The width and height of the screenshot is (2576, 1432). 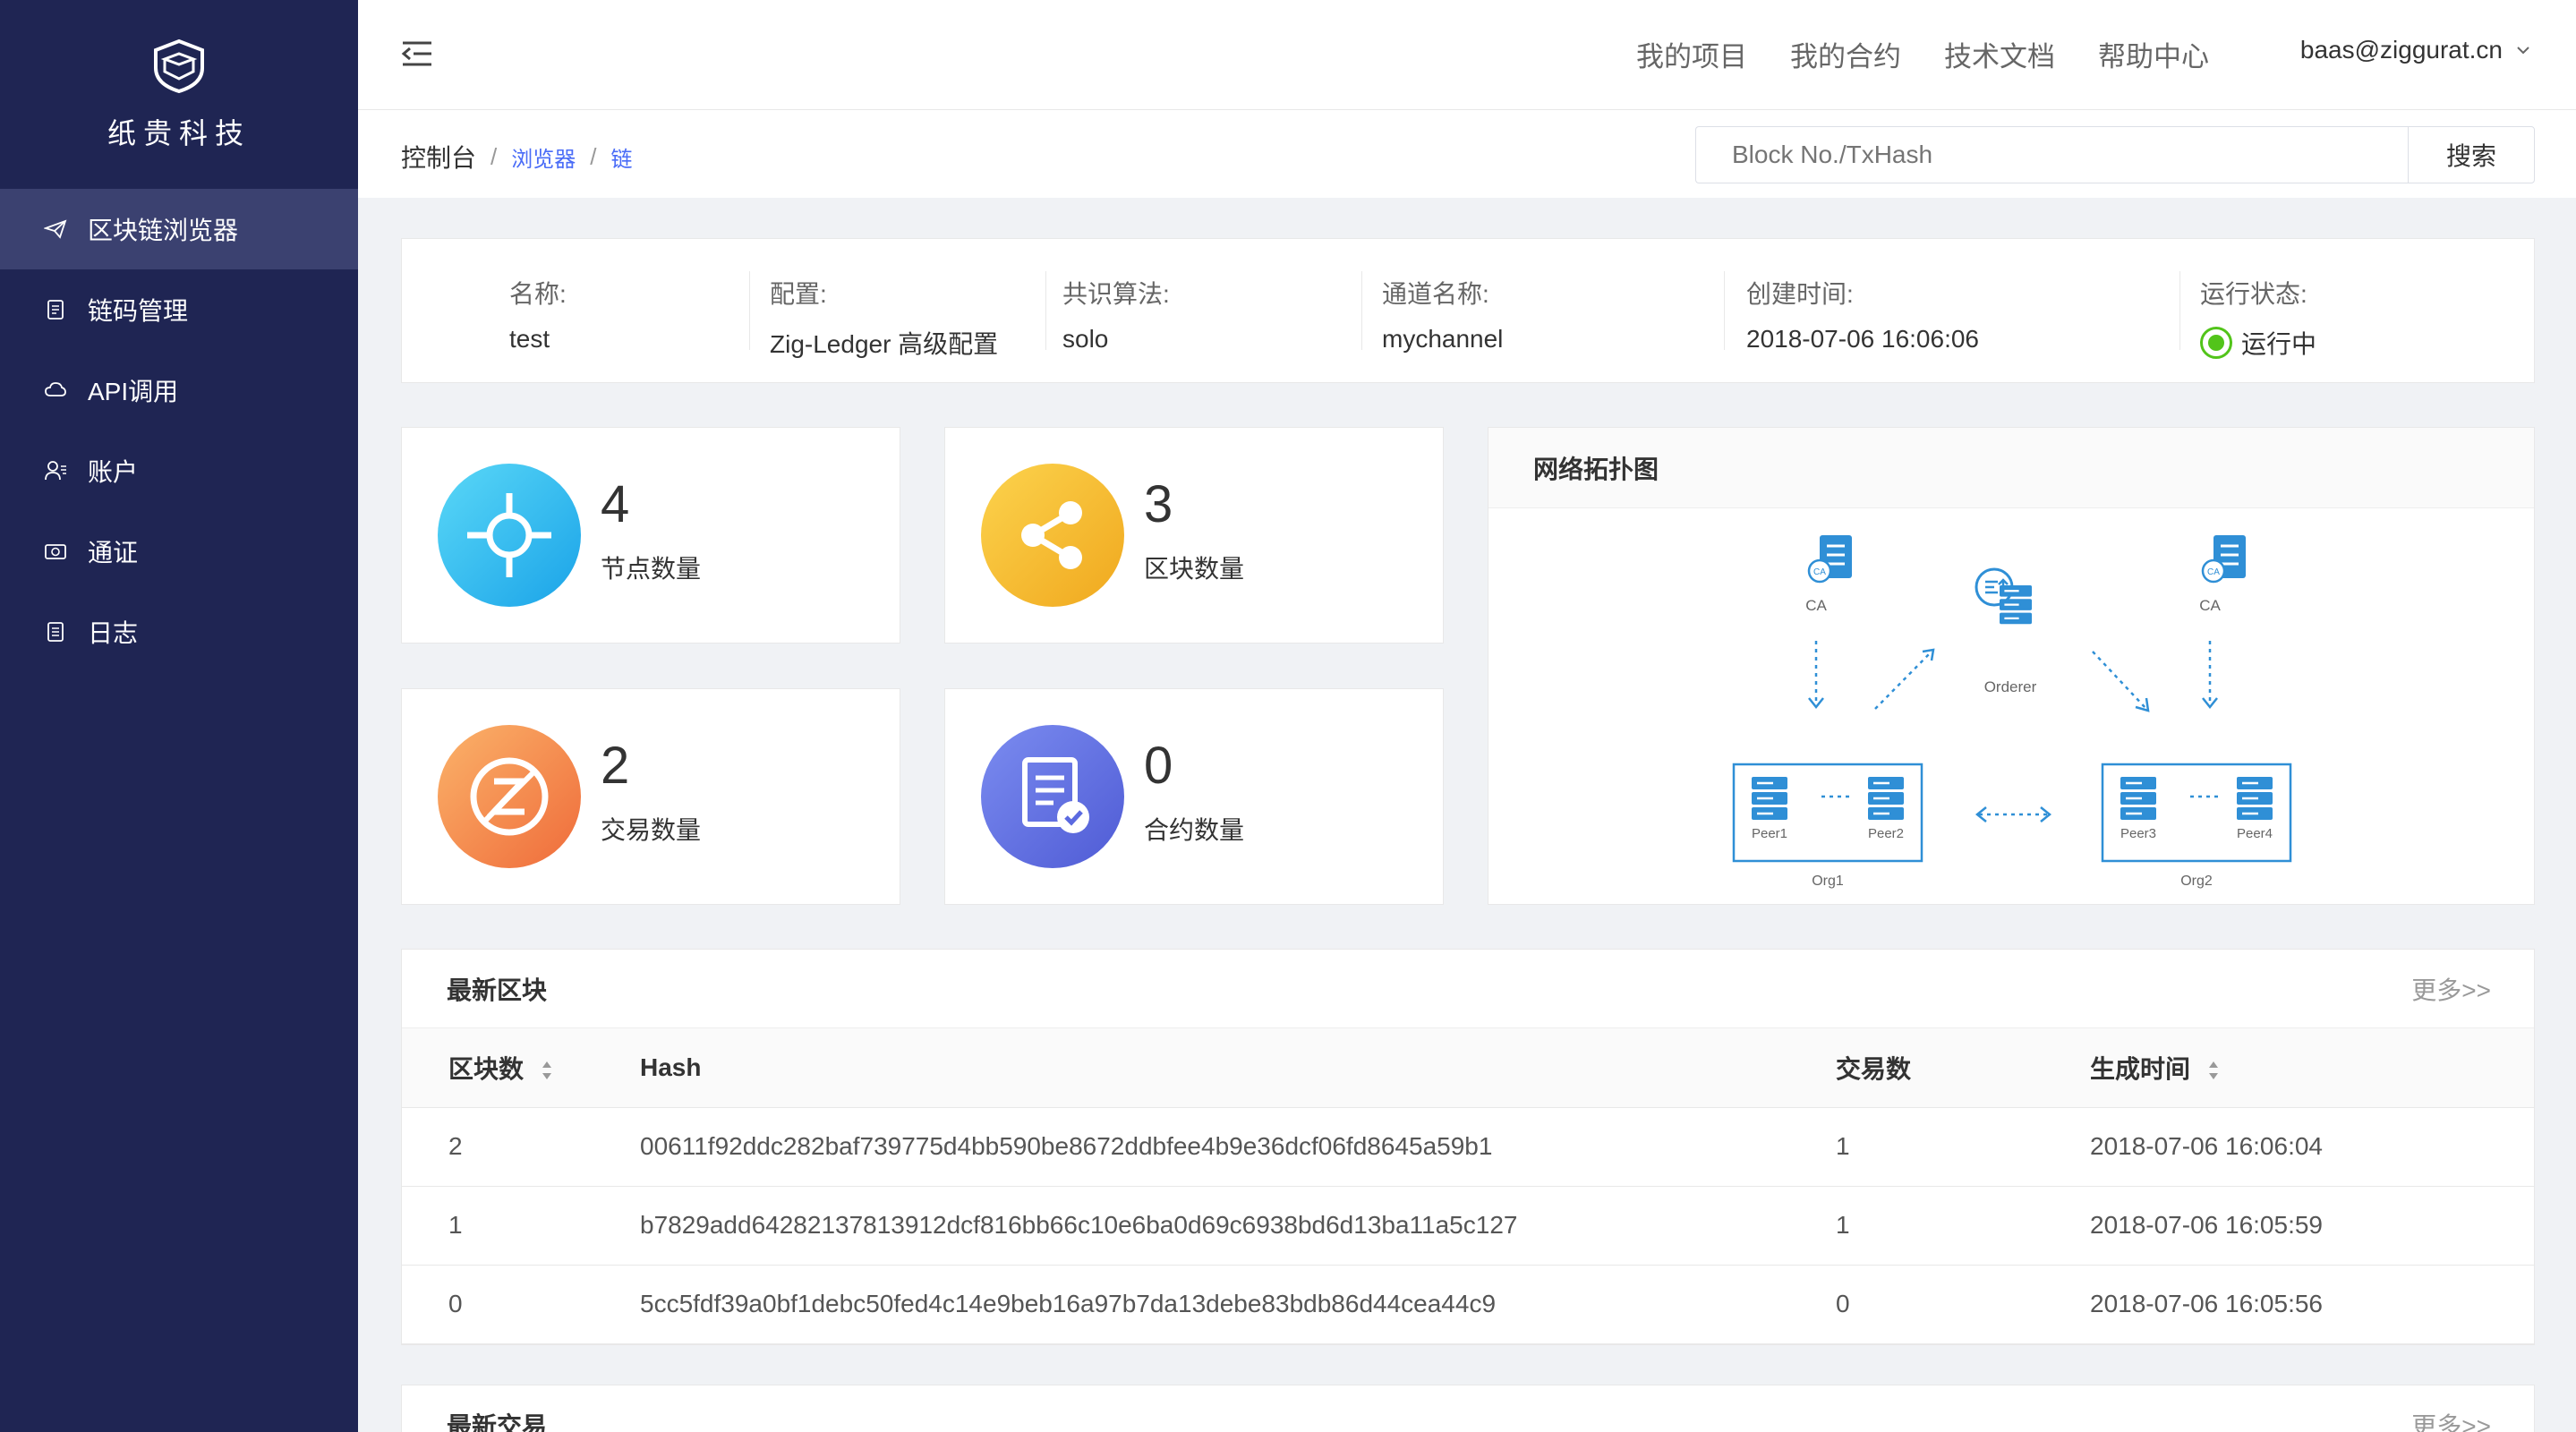 I want to click on search-button: 搜索, so click(x=2471, y=154).